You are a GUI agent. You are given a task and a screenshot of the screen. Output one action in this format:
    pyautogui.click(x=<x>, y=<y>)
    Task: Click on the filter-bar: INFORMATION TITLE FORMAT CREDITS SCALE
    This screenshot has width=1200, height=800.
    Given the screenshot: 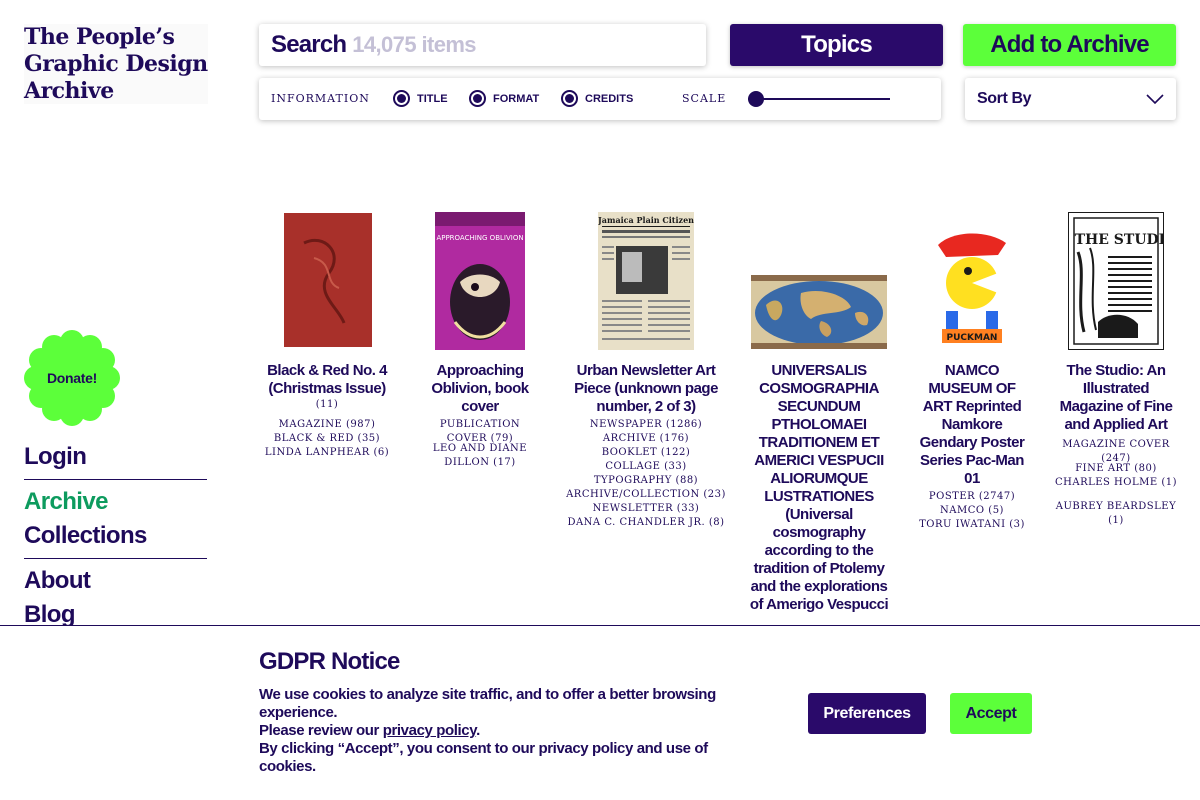 What is the action you would take?
    pyautogui.click(x=600, y=99)
    